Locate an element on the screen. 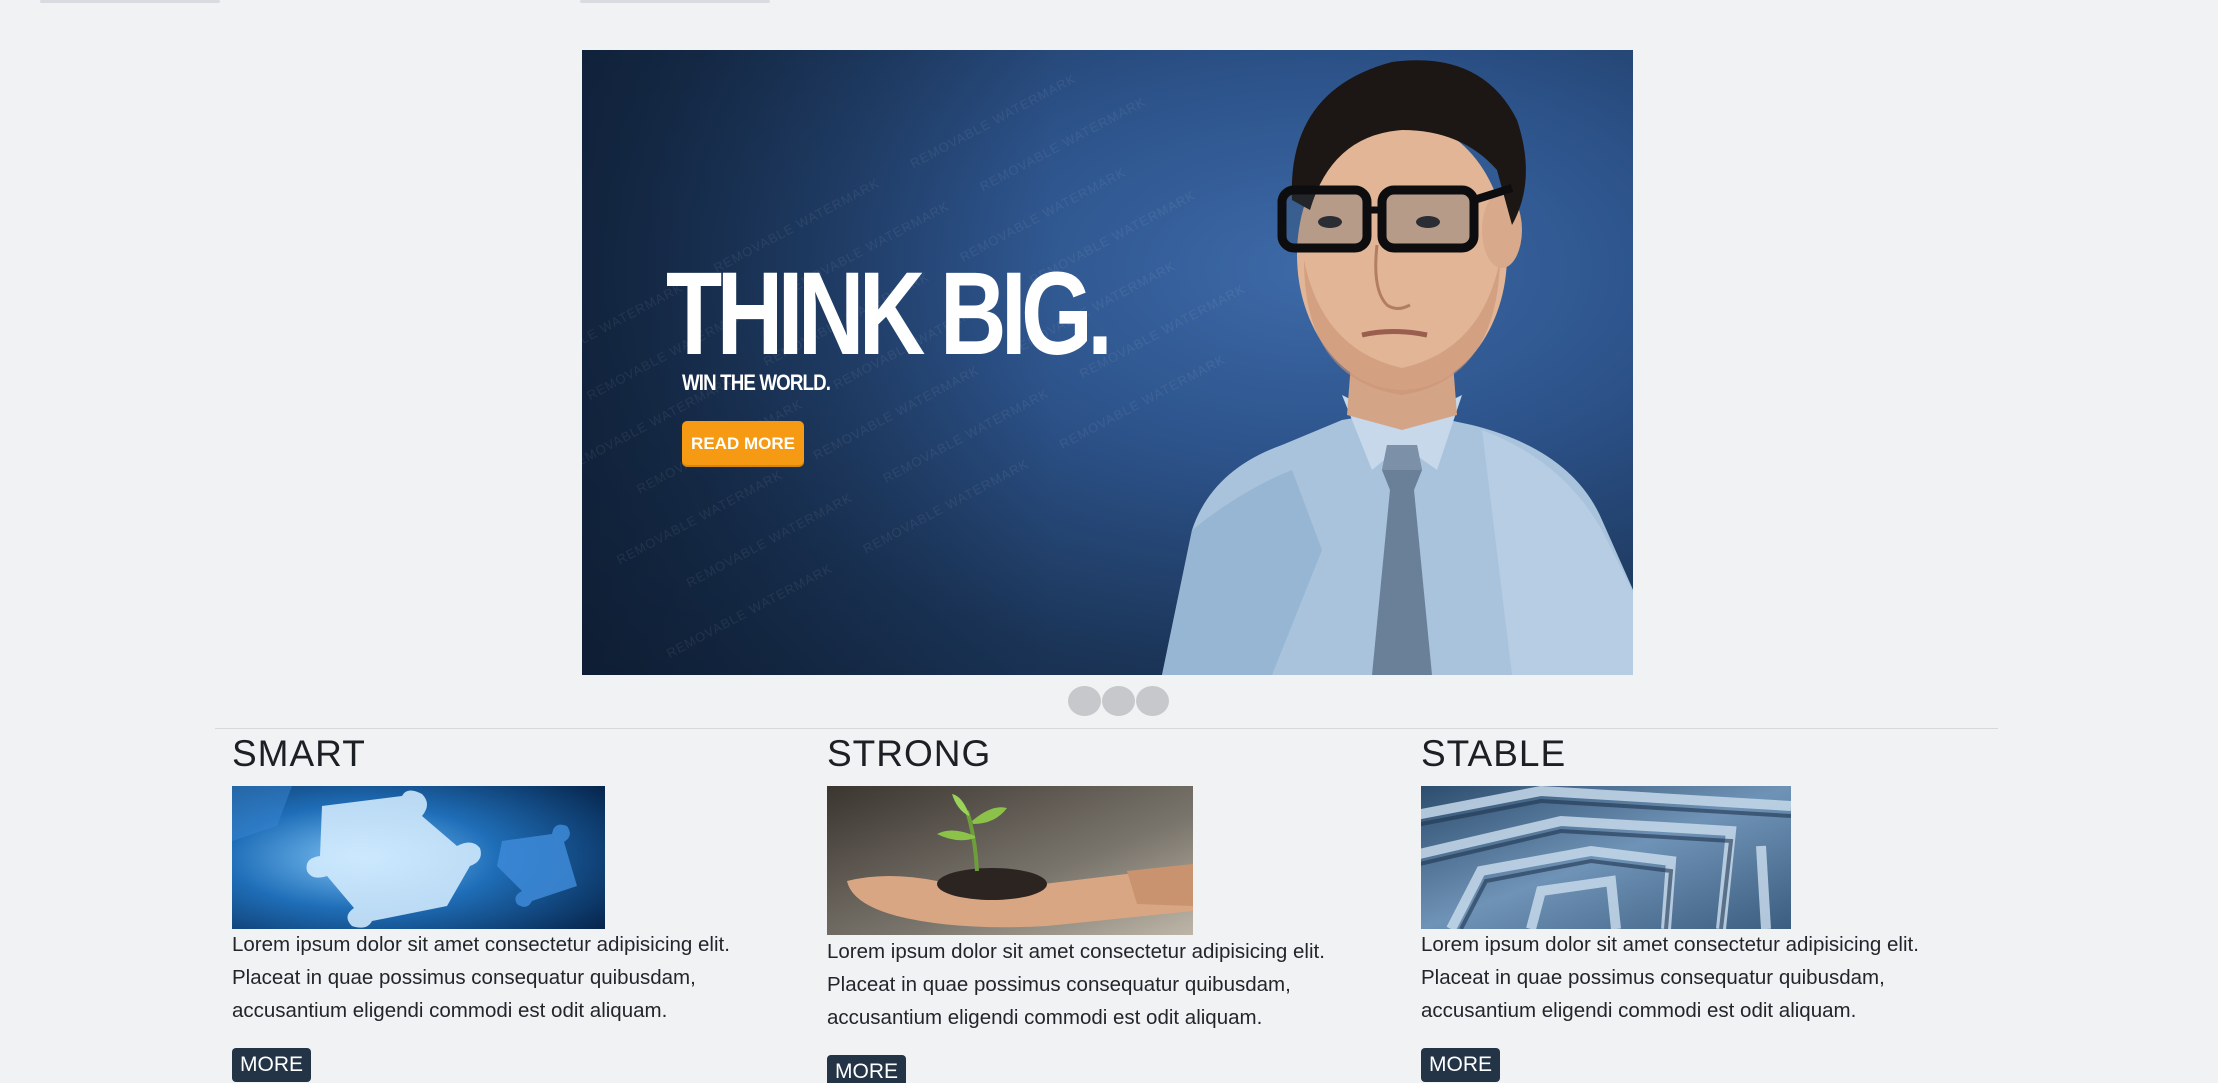 The image size is (2218, 1083). slider-pagination is located at coordinates (1119, 701).